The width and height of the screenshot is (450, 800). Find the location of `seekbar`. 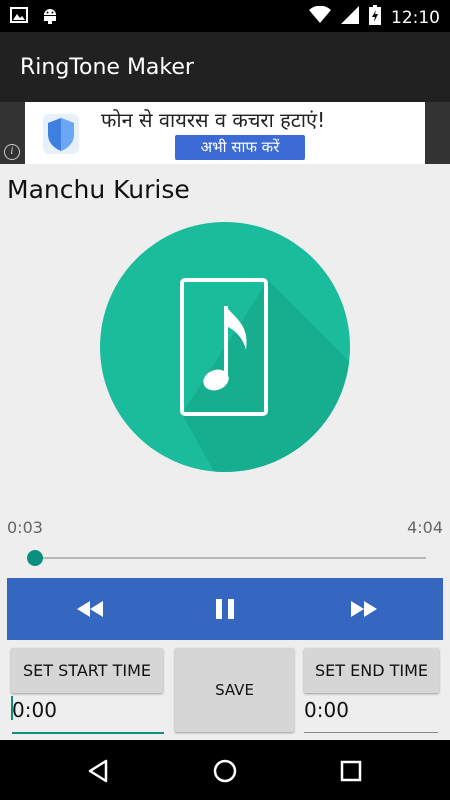

seekbar is located at coordinates (224, 558).